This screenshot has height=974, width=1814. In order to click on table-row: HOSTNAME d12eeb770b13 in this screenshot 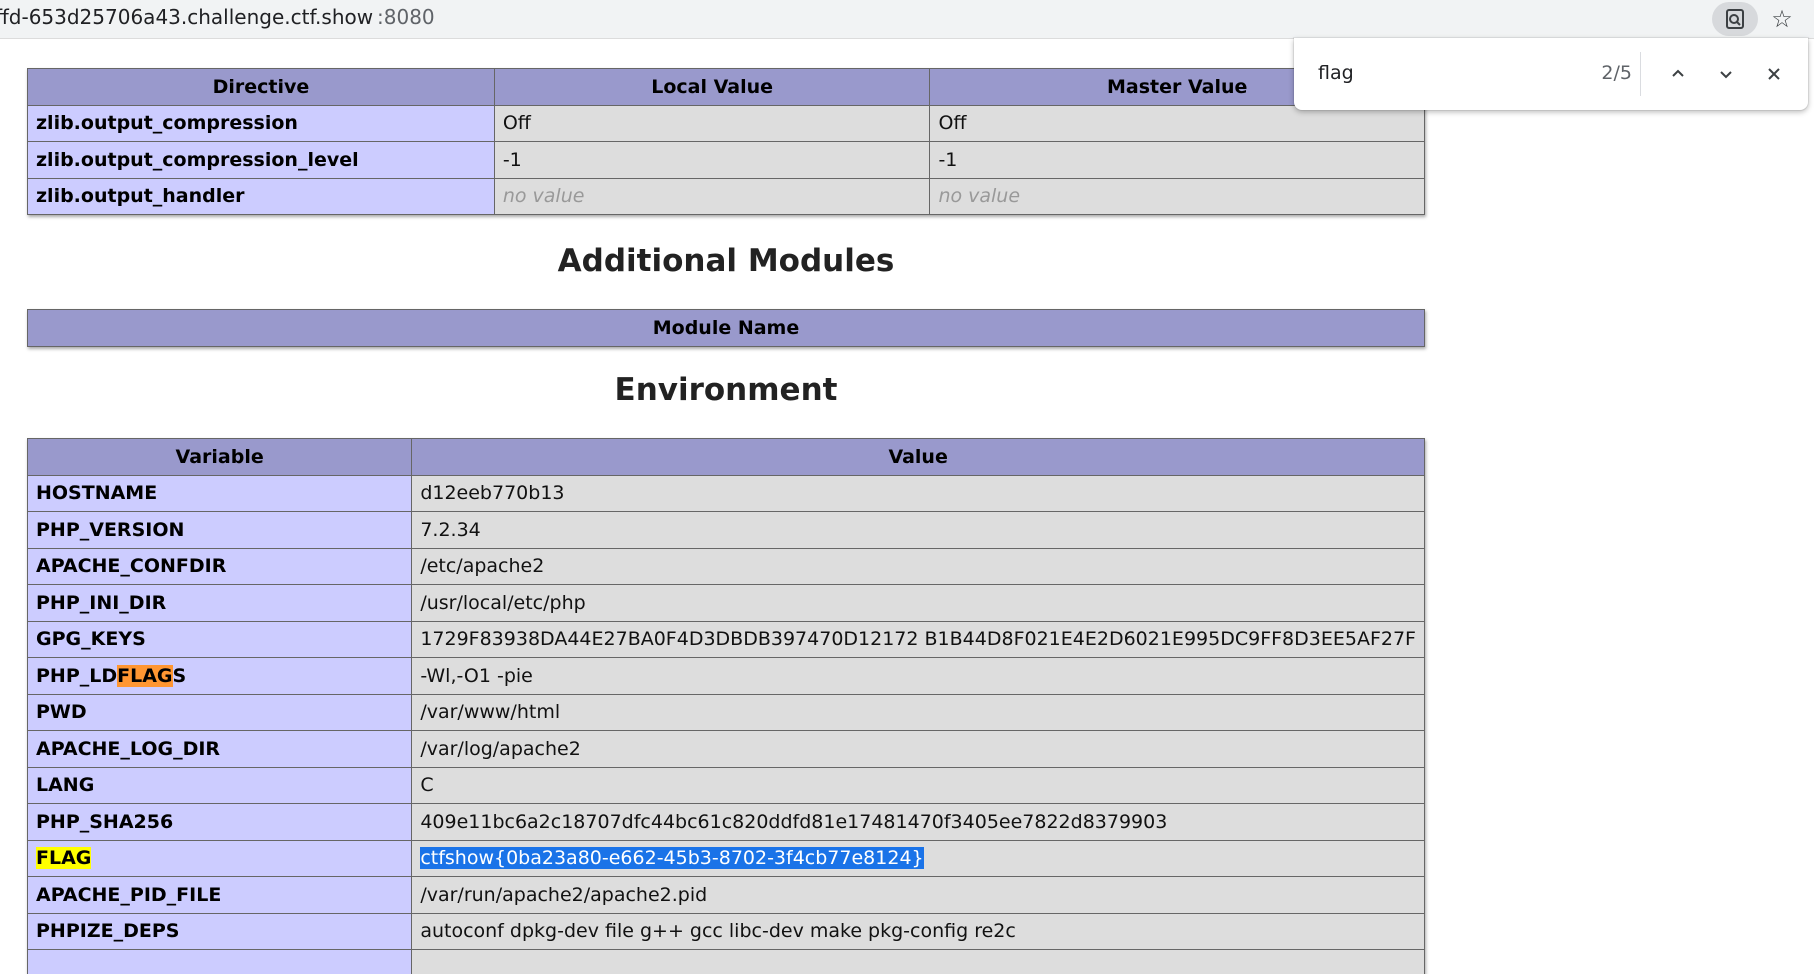, I will do `click(725, 493)`.